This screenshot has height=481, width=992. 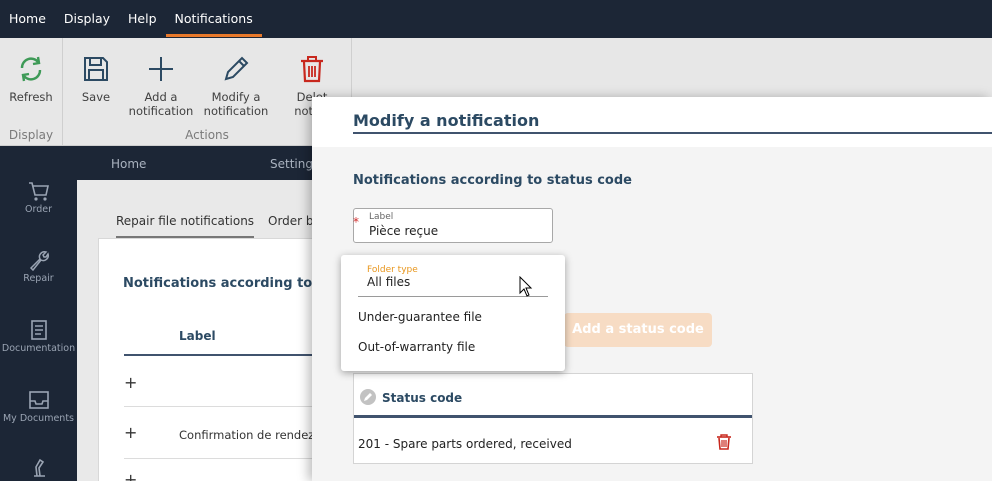 I want to click on save-label: Save, so click(x=96, y=97).